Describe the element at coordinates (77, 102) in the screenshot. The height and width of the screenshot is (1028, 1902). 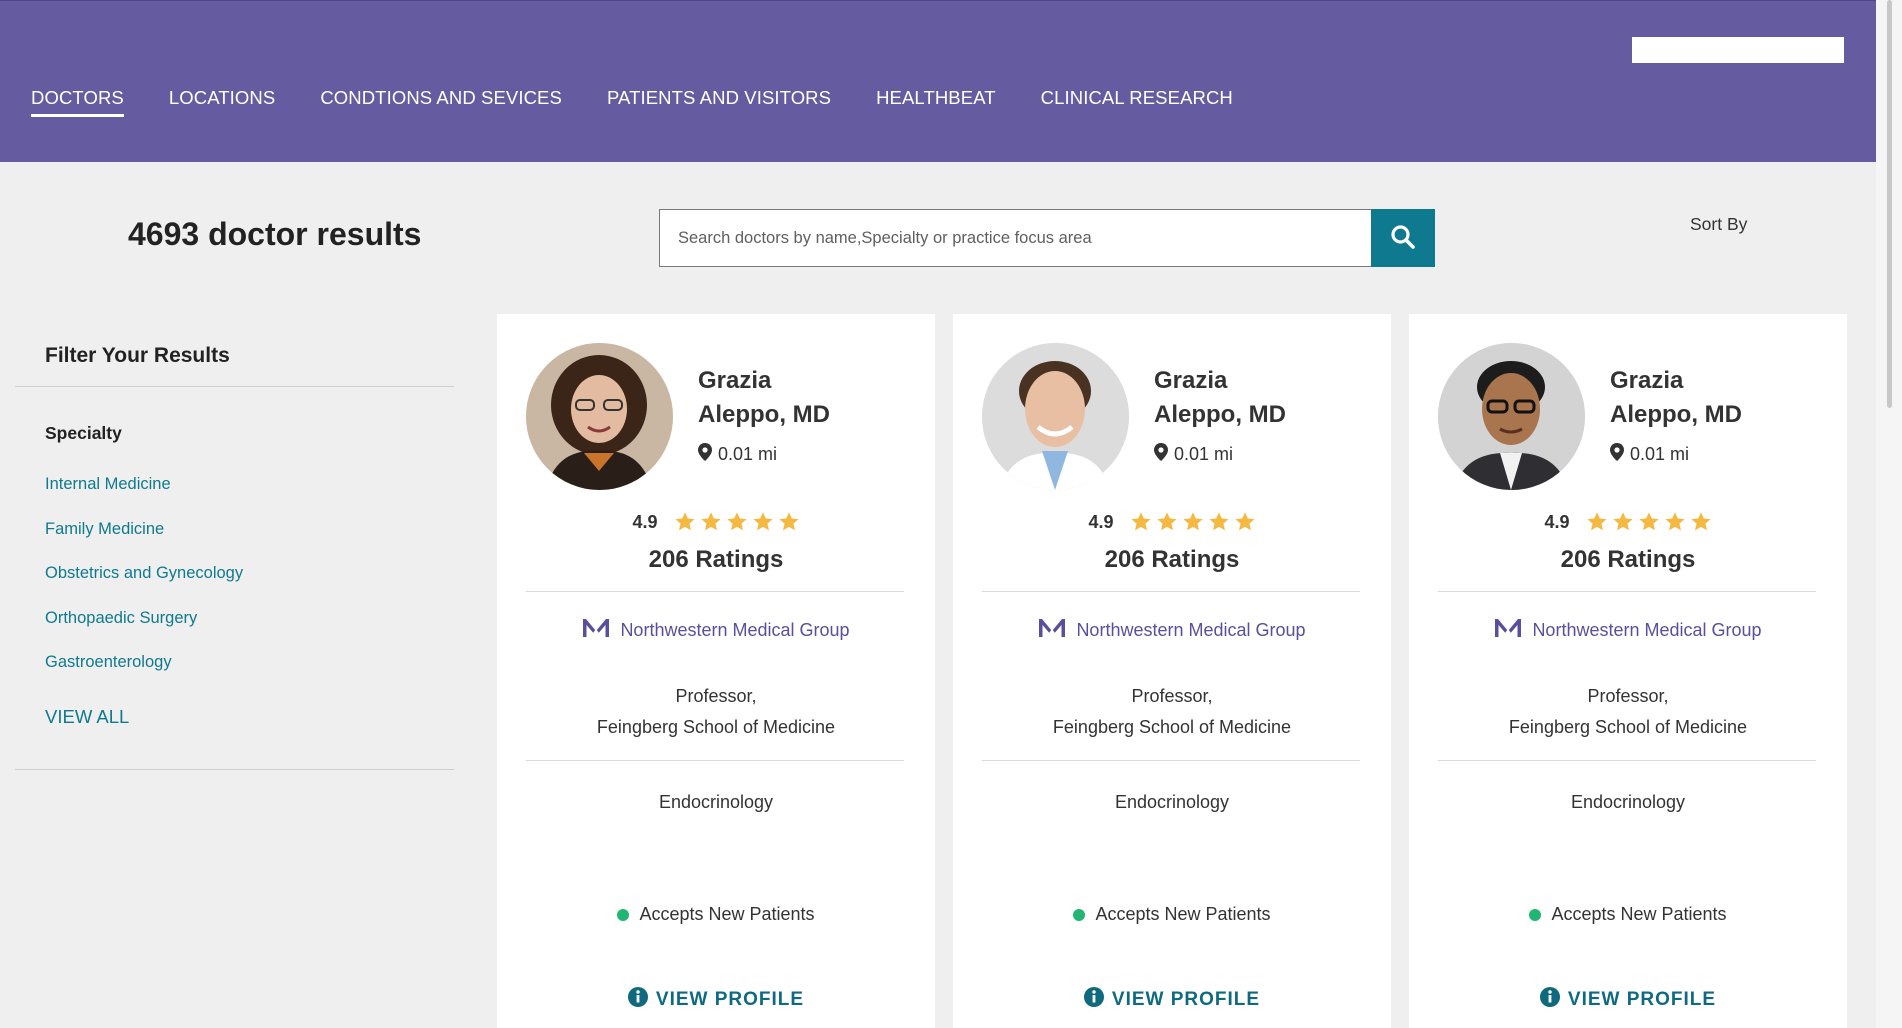
I see `nav-doctors: DOCTORS` at that location.